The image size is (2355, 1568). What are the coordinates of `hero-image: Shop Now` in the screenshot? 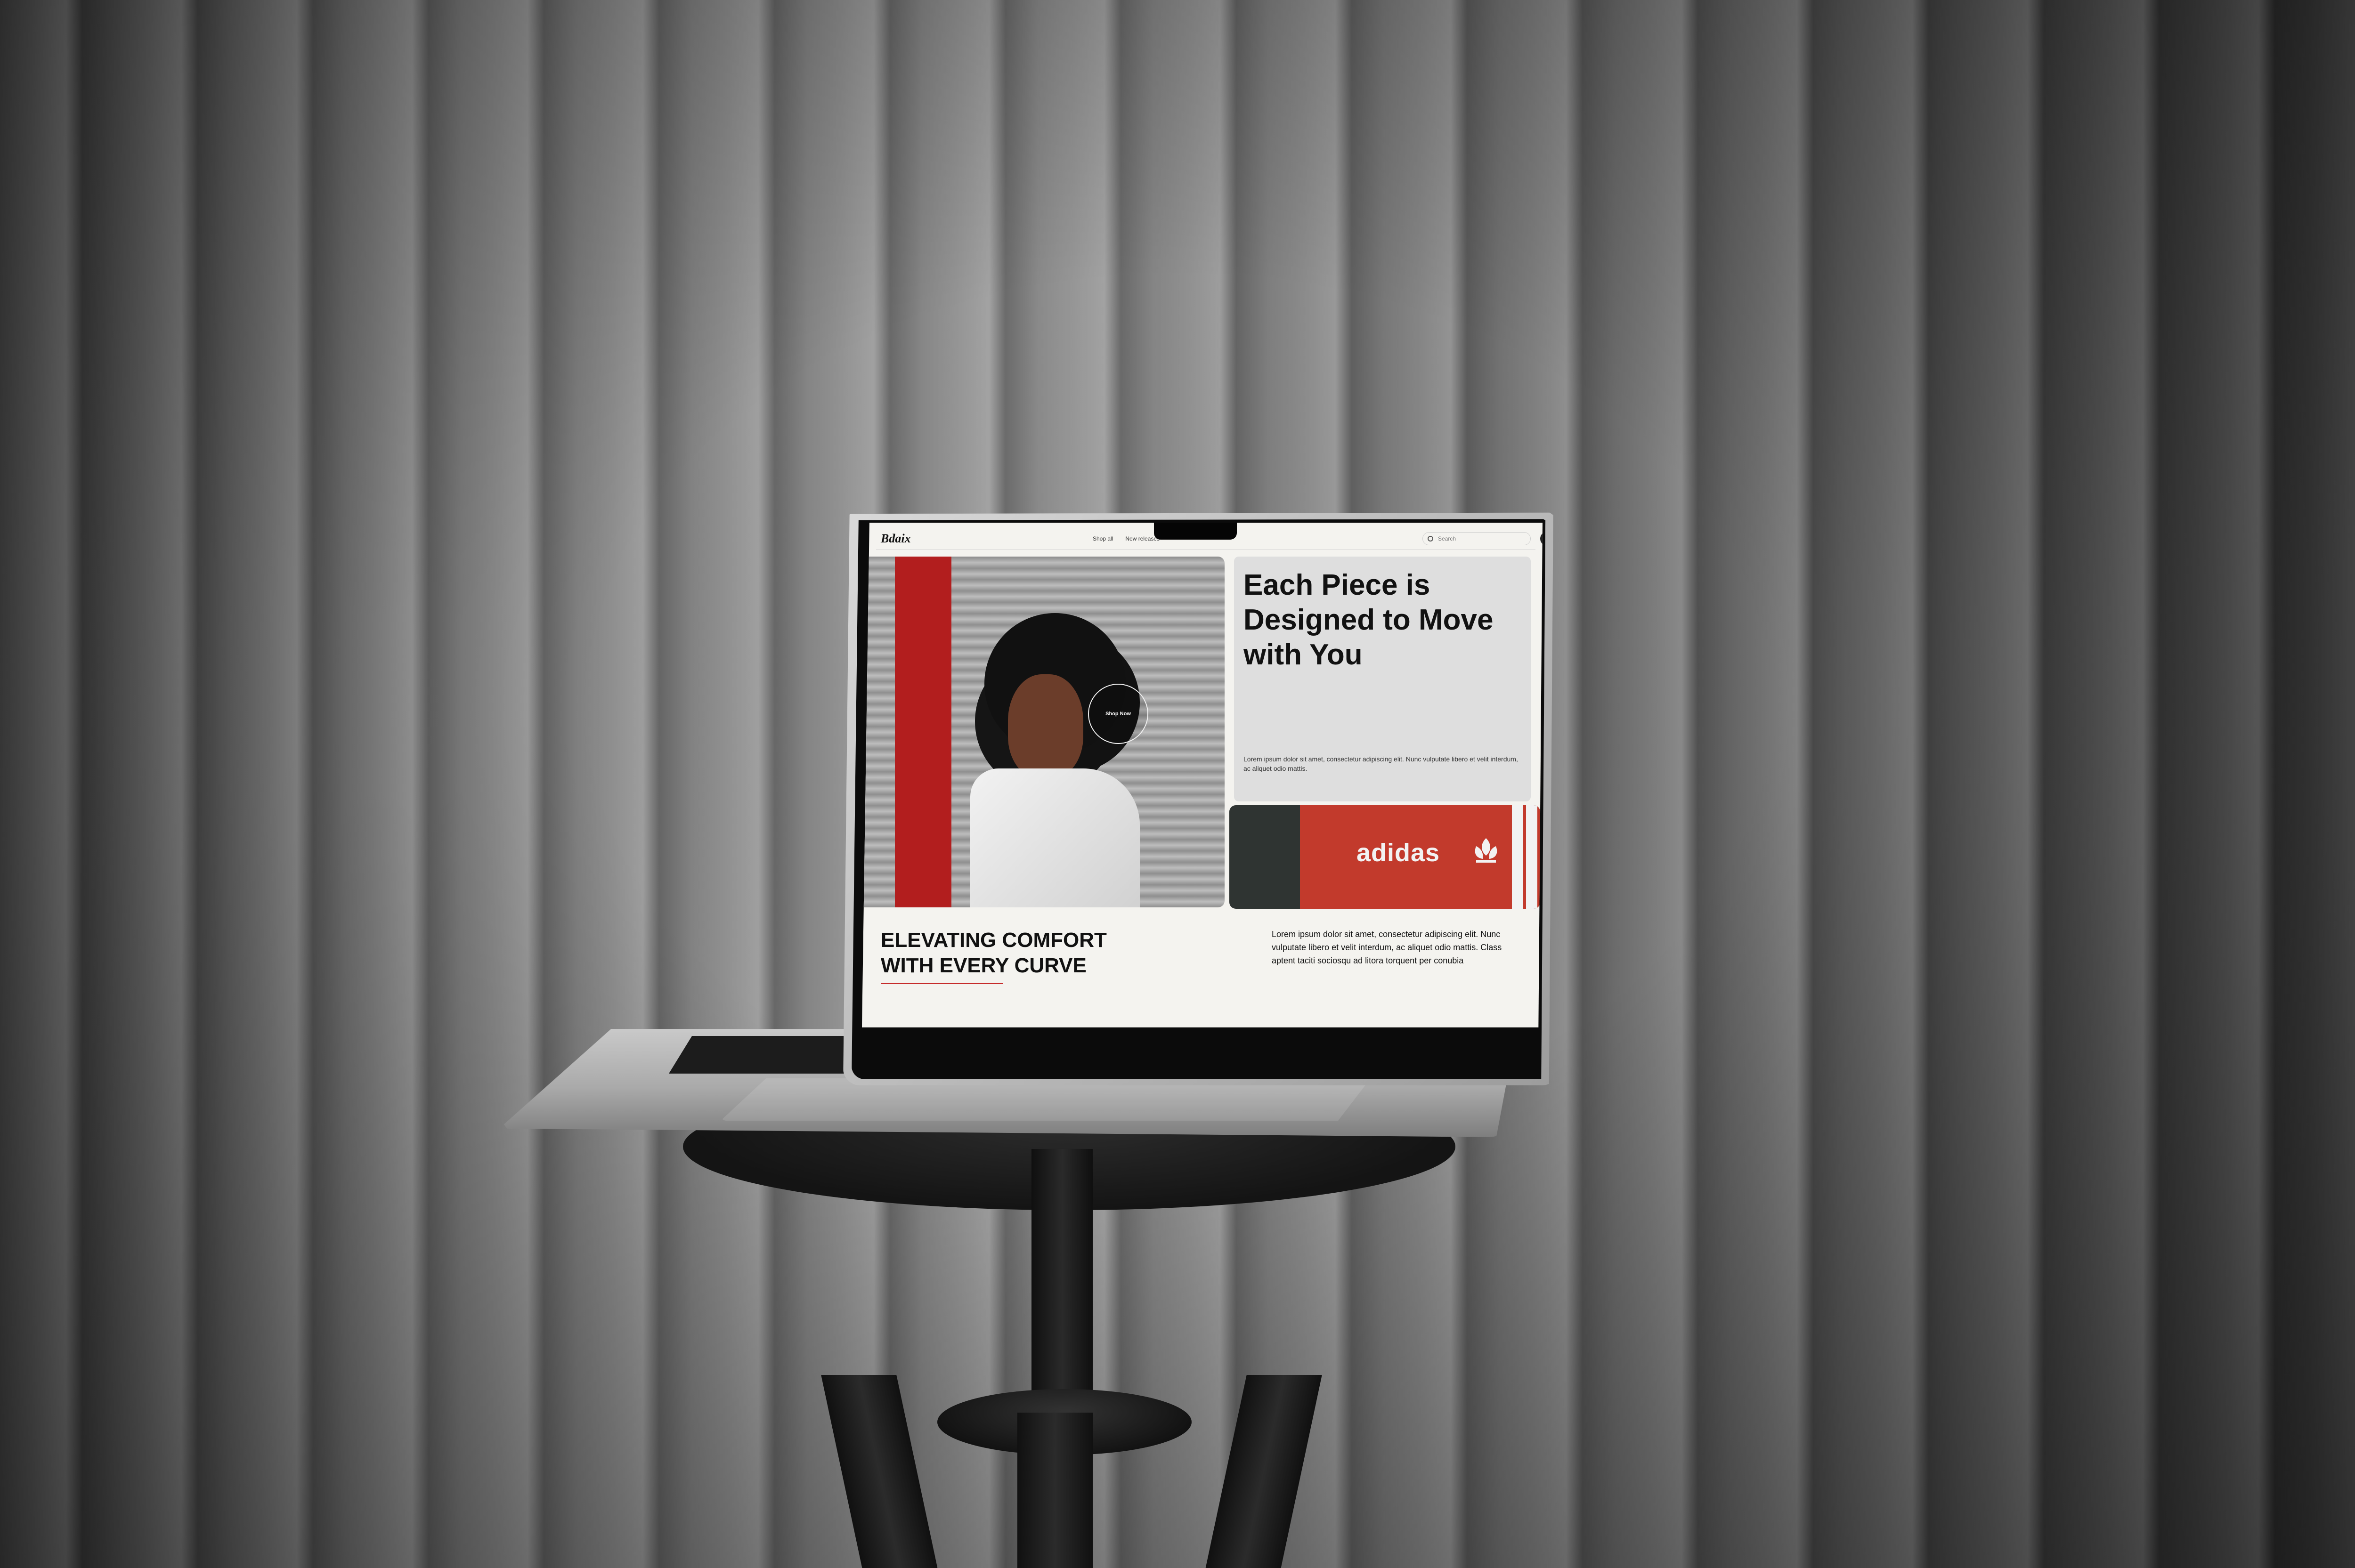 It's located at (1043, 732).